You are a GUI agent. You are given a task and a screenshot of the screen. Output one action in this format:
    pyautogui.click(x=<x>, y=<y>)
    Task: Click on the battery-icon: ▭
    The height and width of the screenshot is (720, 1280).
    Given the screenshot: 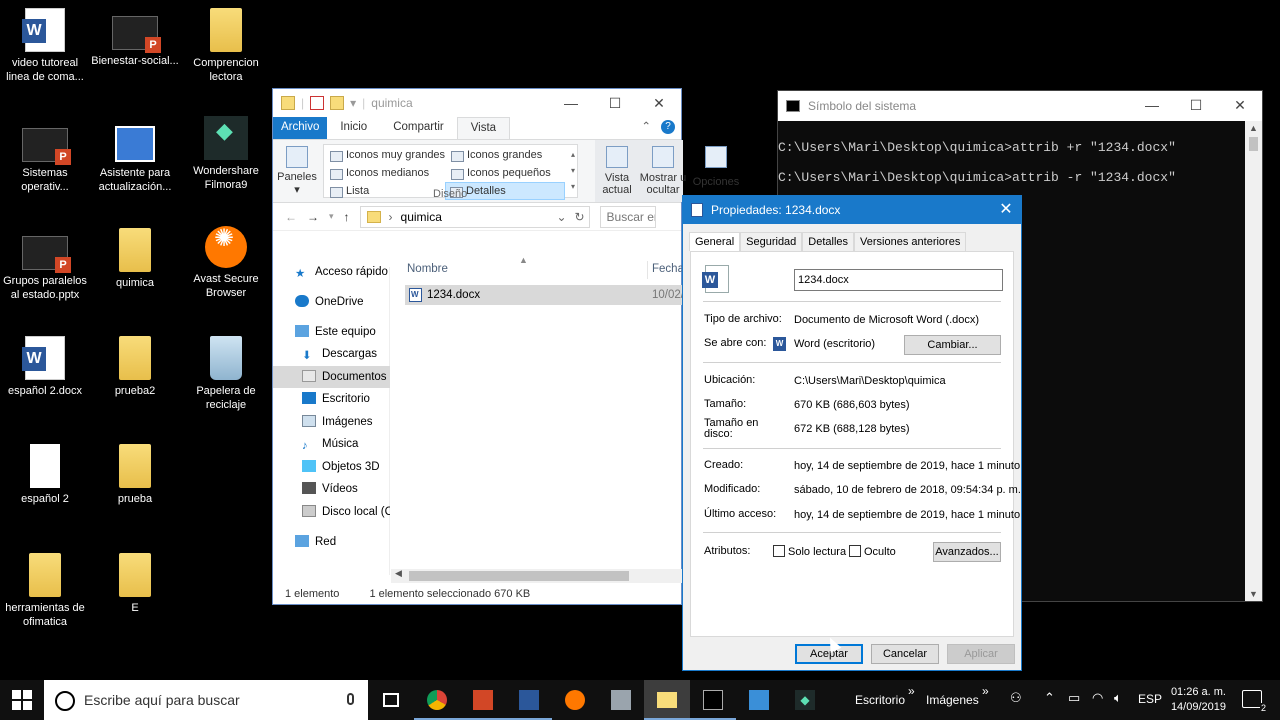 What is the action you would take?
    pyautogui.click(x=1074, y=698)
    